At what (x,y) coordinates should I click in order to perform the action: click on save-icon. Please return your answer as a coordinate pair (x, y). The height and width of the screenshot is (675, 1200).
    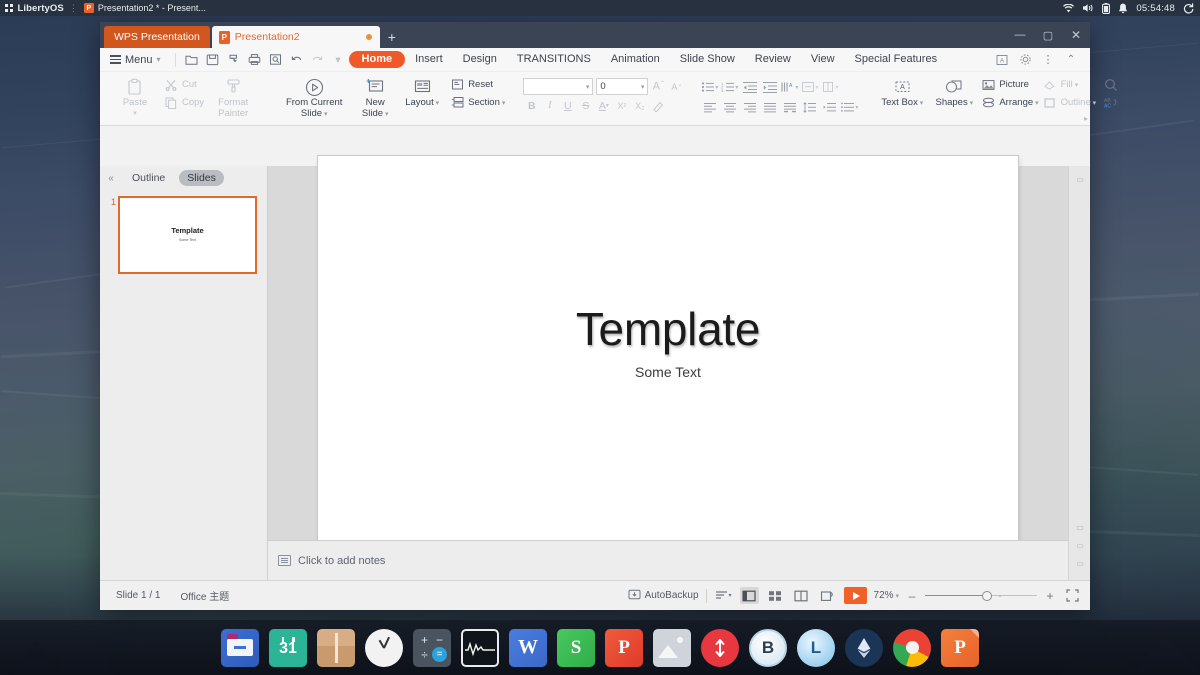
    Looking at the image, I should click on (212, 60).